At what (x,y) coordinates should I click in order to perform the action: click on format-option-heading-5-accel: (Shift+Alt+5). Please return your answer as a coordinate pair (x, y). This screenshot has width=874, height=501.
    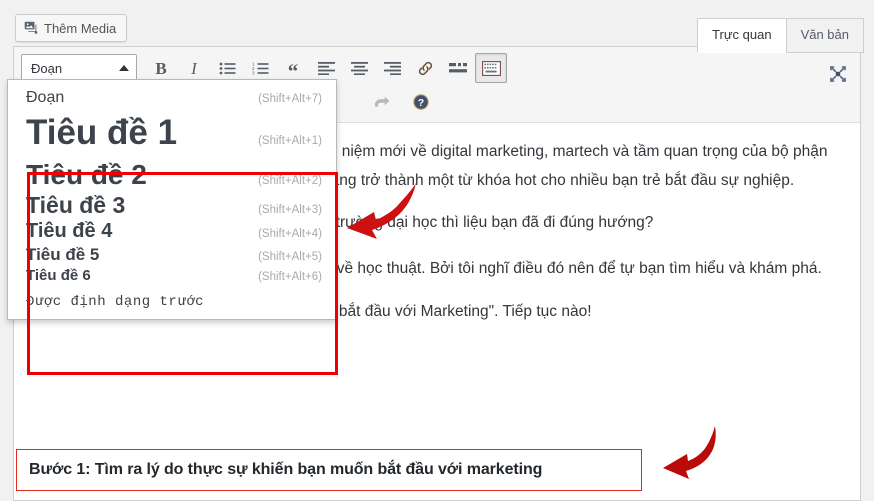
    Looking at the image, I should click on (290, 257).